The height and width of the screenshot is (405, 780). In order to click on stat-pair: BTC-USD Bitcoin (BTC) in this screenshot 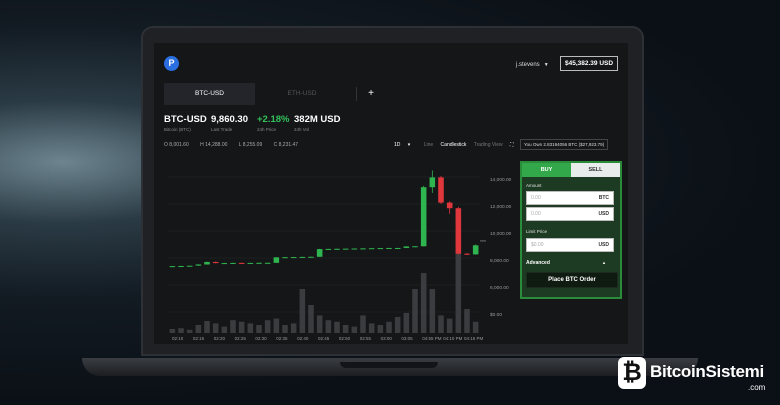, I will do `click(185, 123)`.